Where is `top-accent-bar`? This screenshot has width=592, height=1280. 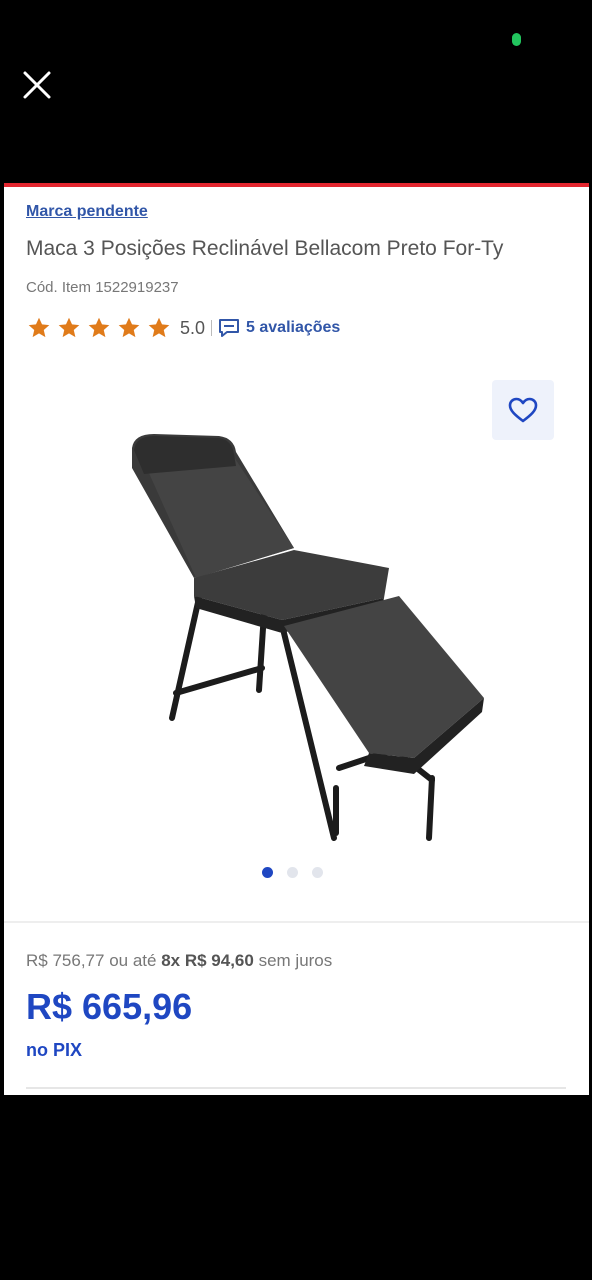
top-accent-bar is located at coordinates (296, 185).